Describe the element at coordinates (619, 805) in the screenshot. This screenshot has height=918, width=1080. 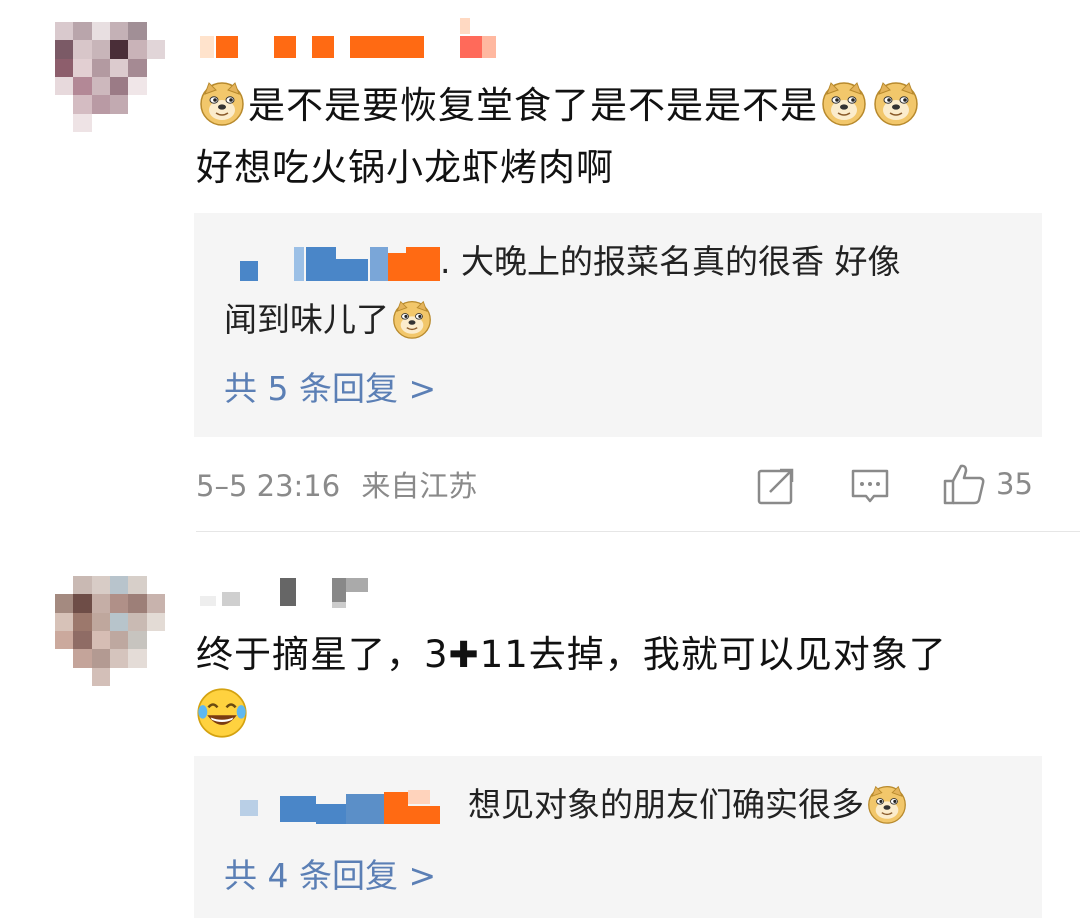
I see `reply-text: 想见对象的朋友们确实很多` at that location.